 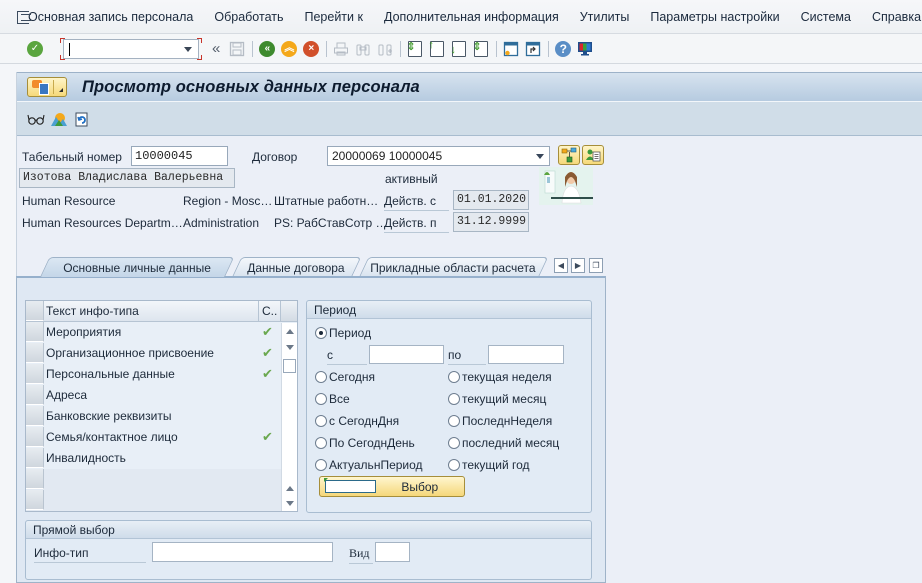 I want to click on tab-payroll-areas: Прикладные области расчета, so click(x=454, y=267).